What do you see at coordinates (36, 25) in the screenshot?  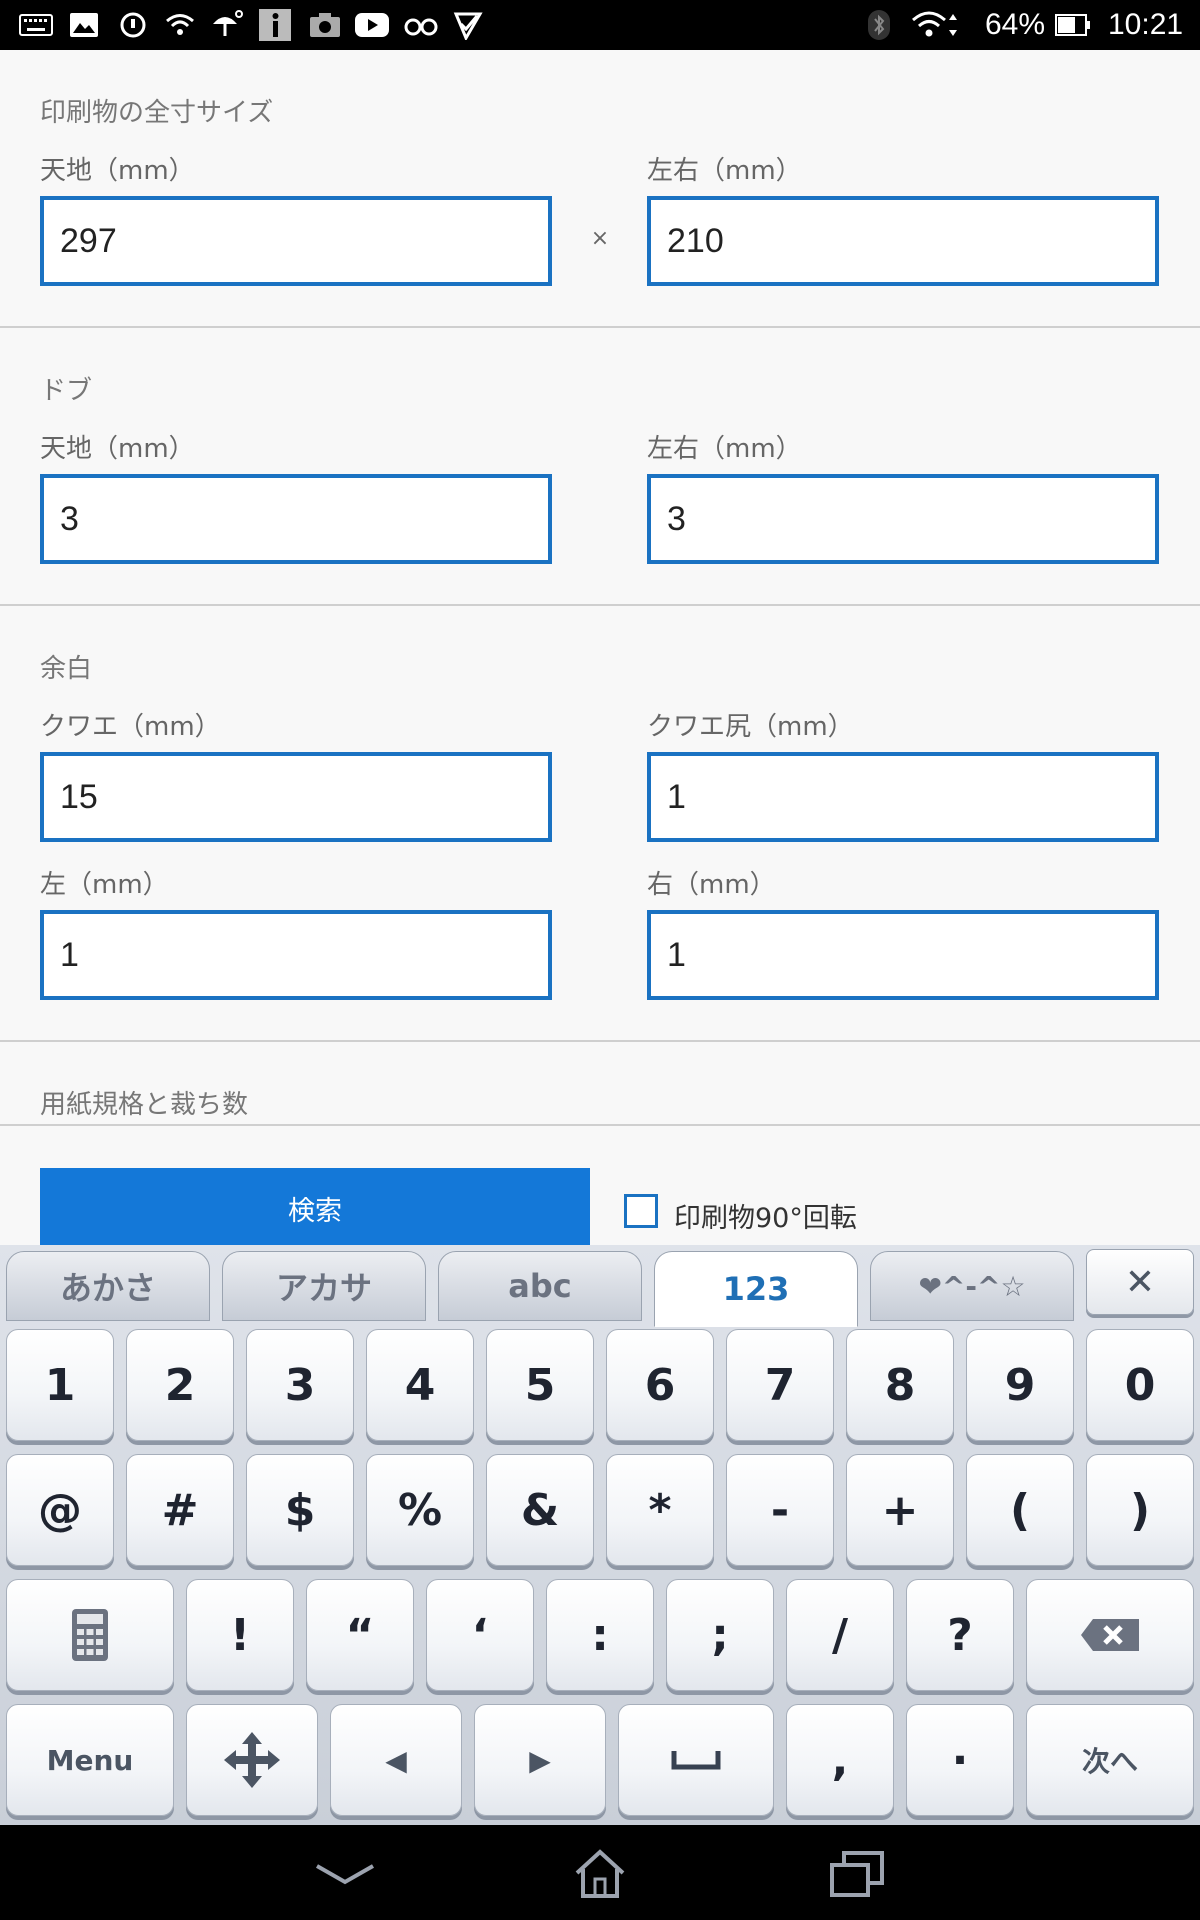 I see `keyboard-icon` at bounding box center [36, 25].